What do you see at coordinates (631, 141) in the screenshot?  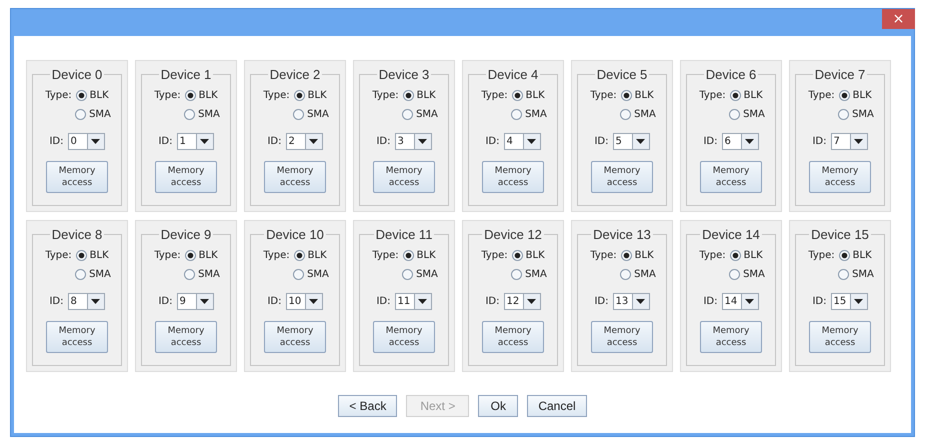 I see `id-dropdown: 5` at bounding box center [631, 141].